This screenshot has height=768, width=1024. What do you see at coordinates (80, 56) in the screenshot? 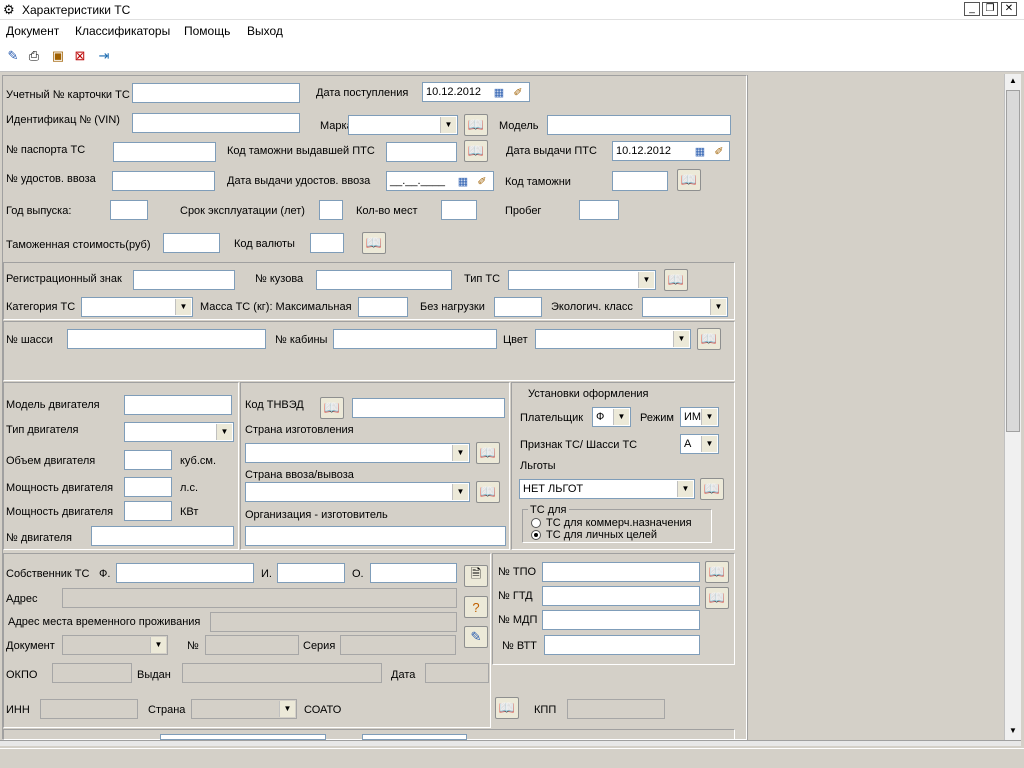
I see `close-doc-icon: ⊠` at bounding box center [80, 56].